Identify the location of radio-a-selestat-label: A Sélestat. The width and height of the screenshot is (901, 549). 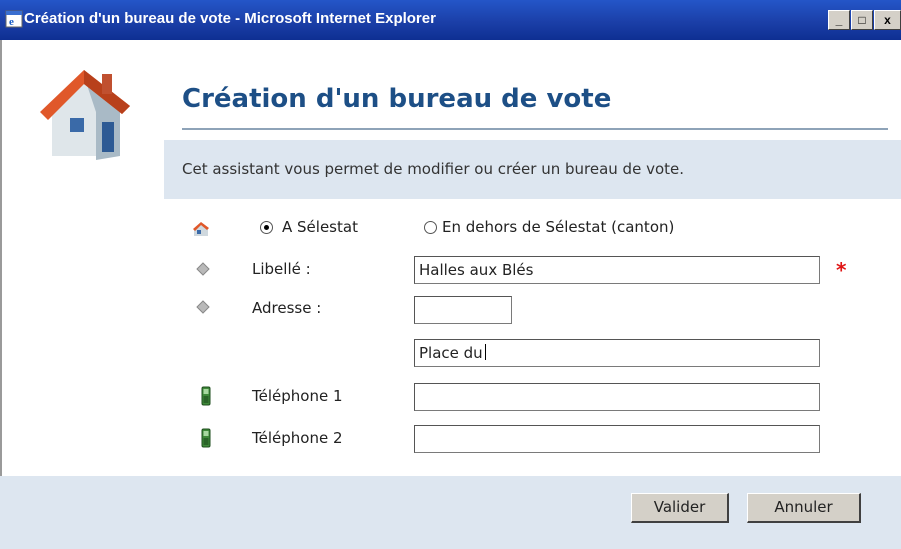
(320, 227).